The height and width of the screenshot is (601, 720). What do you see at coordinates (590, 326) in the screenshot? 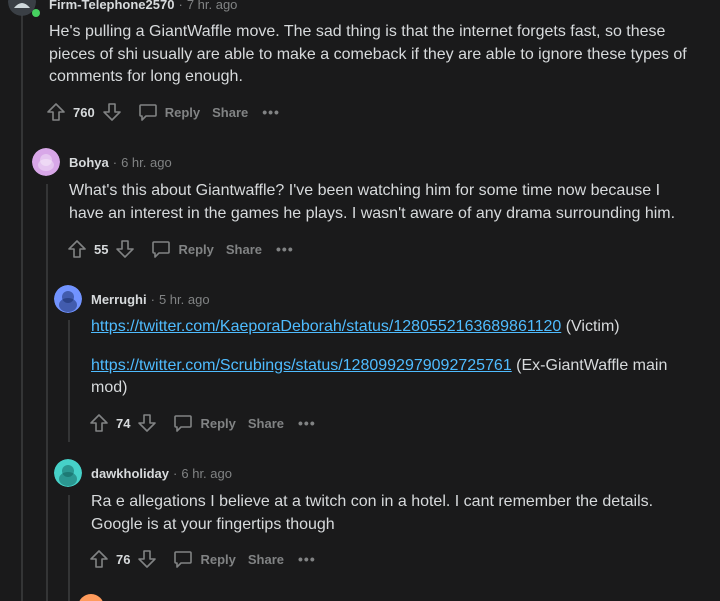
I see `link-note: (Victim)` at bounding box center [590, 326].